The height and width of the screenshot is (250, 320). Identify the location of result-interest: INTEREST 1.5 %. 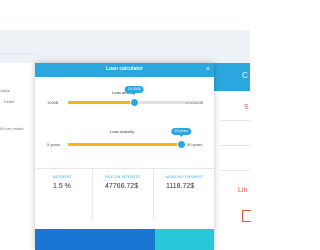
(62, 190).